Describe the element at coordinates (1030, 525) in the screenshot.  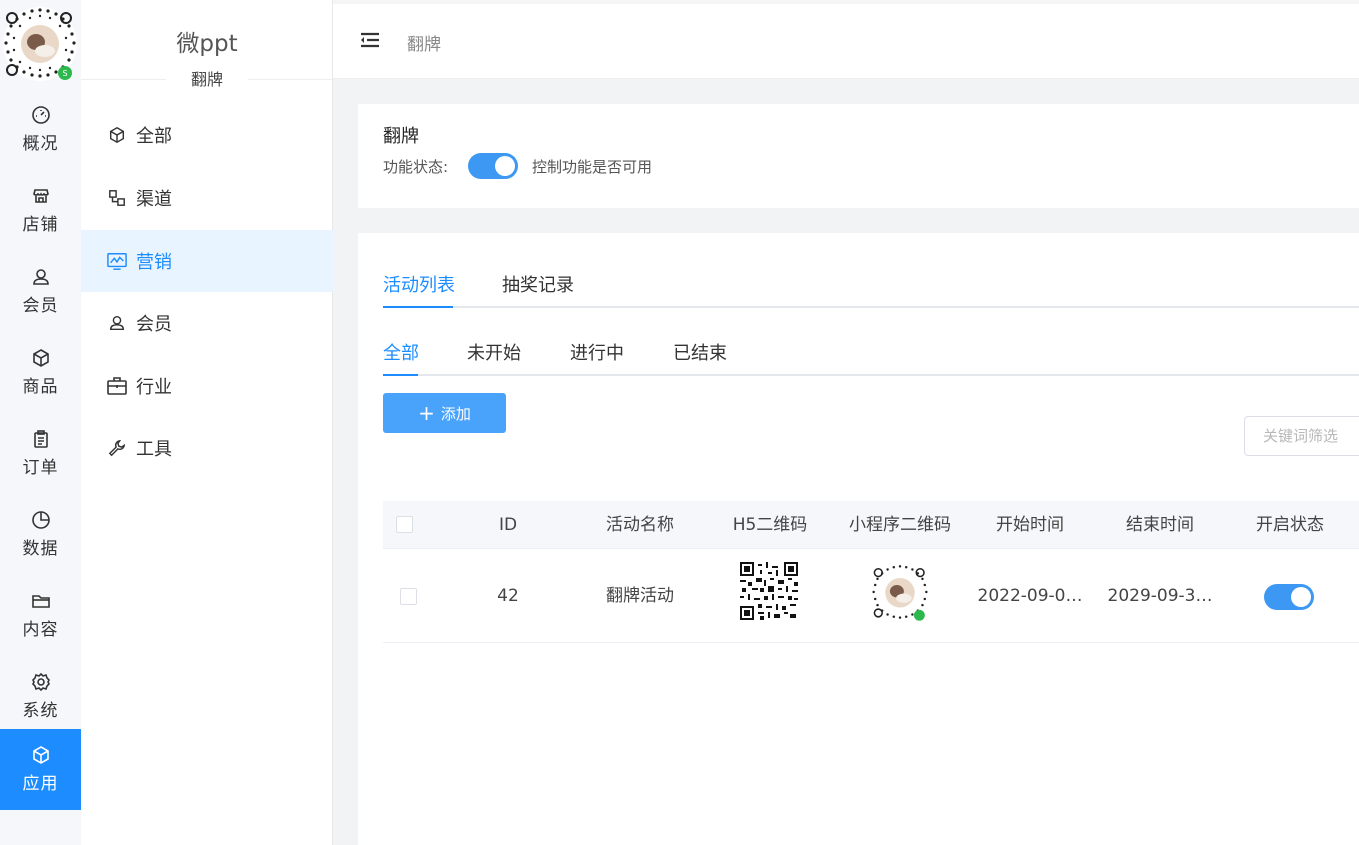
I see `column-header: 开始时间` at that location.